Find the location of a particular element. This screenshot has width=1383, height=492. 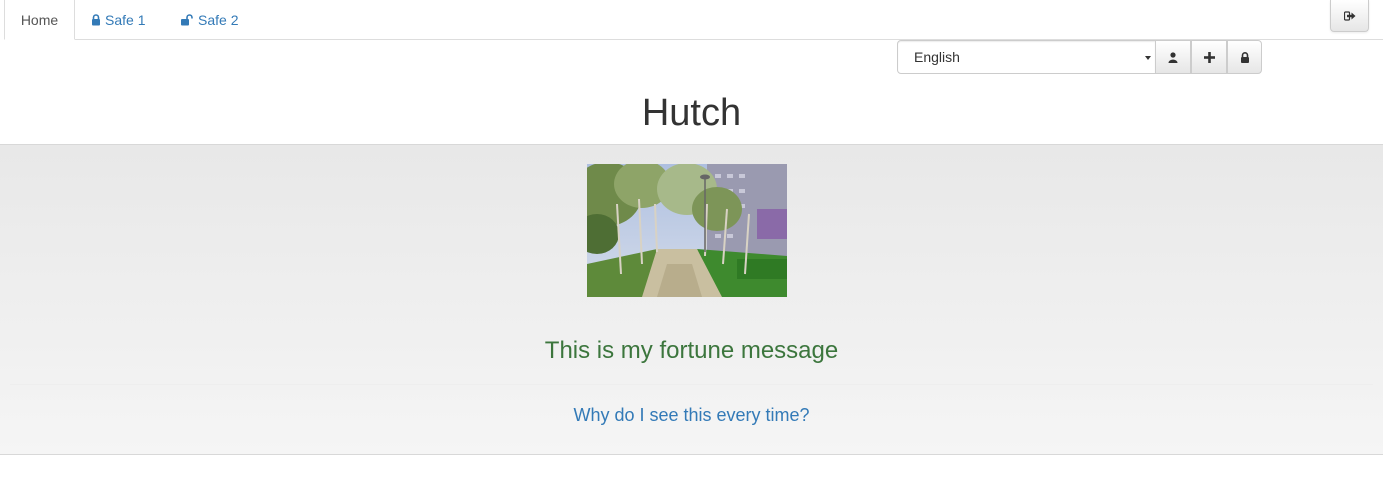

tab-home: Home is located at coordinates (39, 20).